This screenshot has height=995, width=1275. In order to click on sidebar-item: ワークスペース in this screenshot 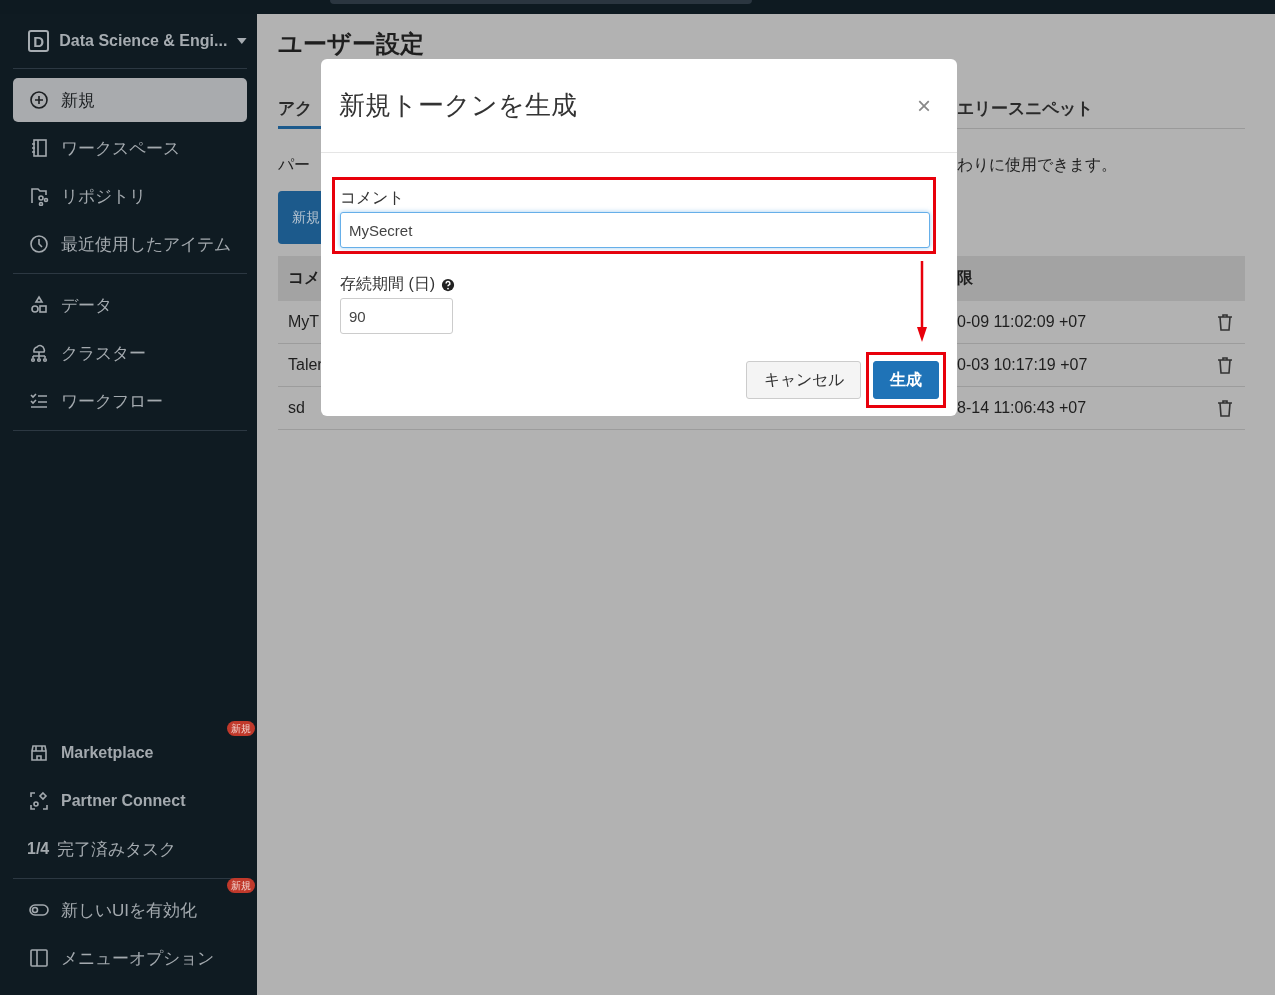, I will do `click(130, 148)`.